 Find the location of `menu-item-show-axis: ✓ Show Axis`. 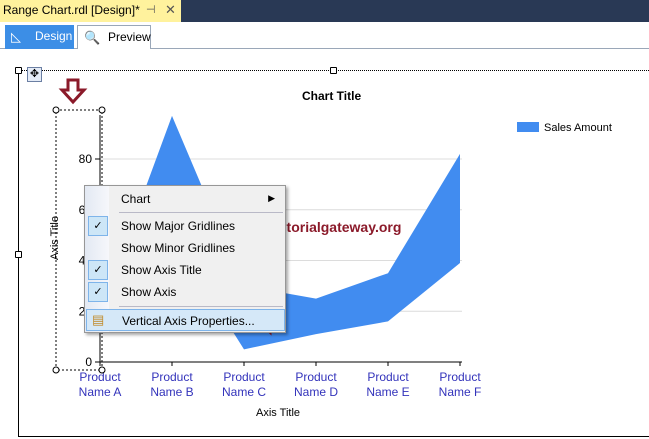

menu-item-show-axis: ✓ Show Axis is located at coordinates (185, 292).